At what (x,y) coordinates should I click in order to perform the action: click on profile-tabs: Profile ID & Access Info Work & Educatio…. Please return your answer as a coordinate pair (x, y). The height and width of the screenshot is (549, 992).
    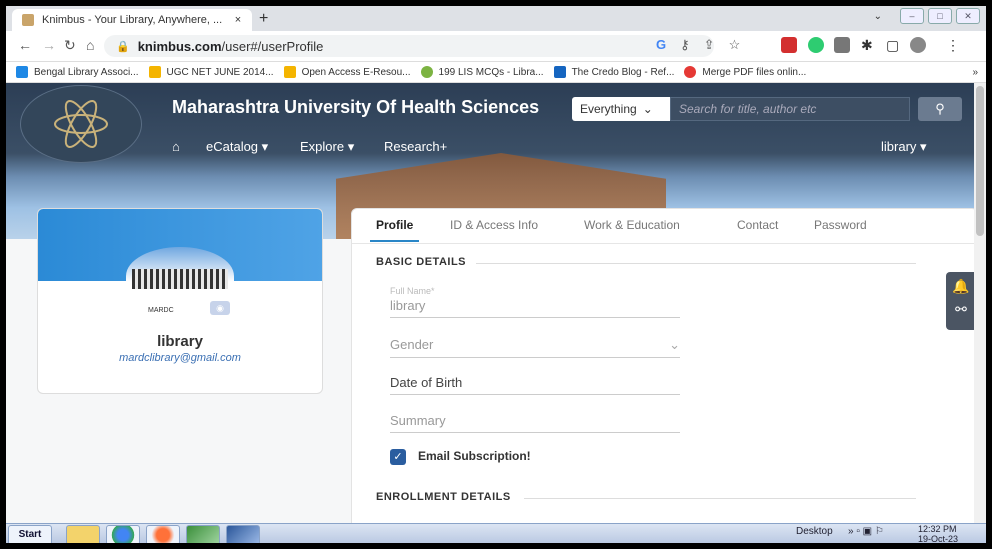
    Looking at the image, I should click on (664, 226).